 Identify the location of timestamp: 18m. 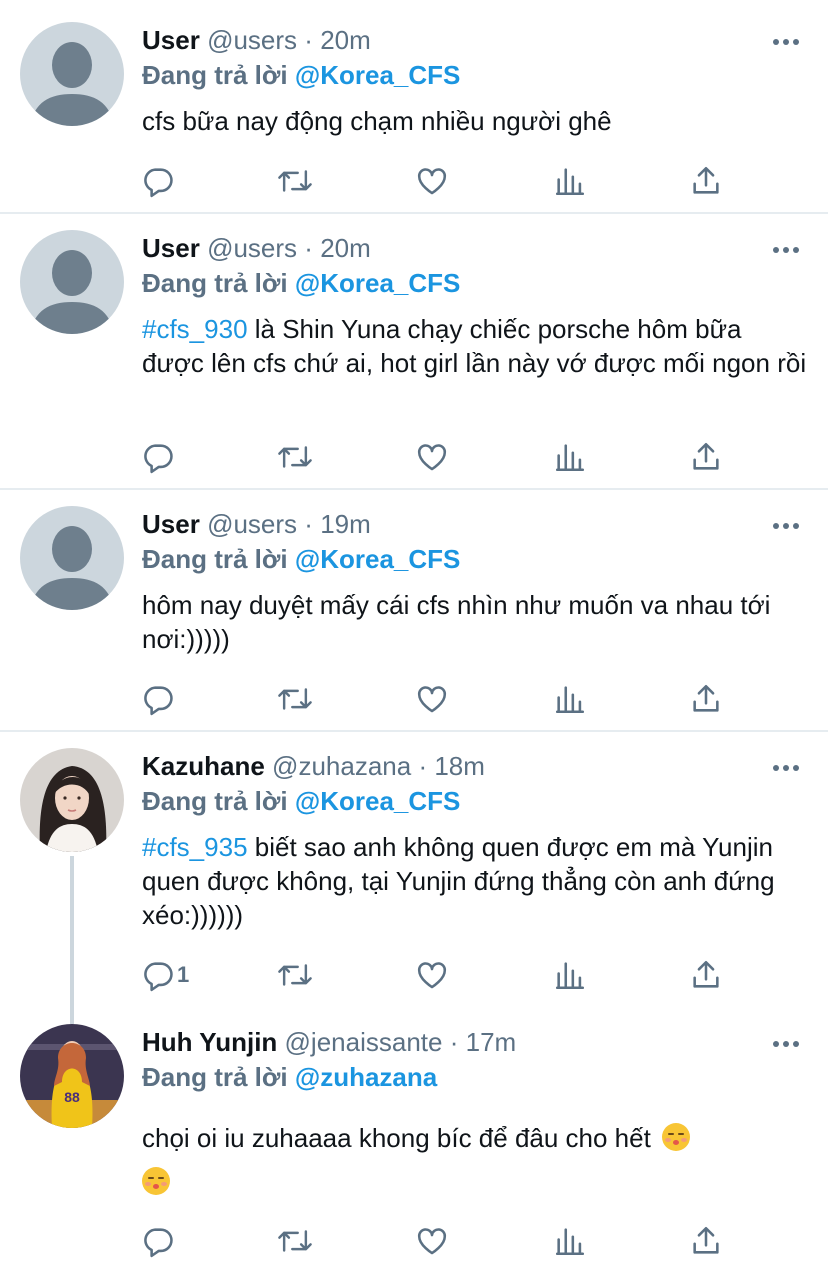
(459, 766).